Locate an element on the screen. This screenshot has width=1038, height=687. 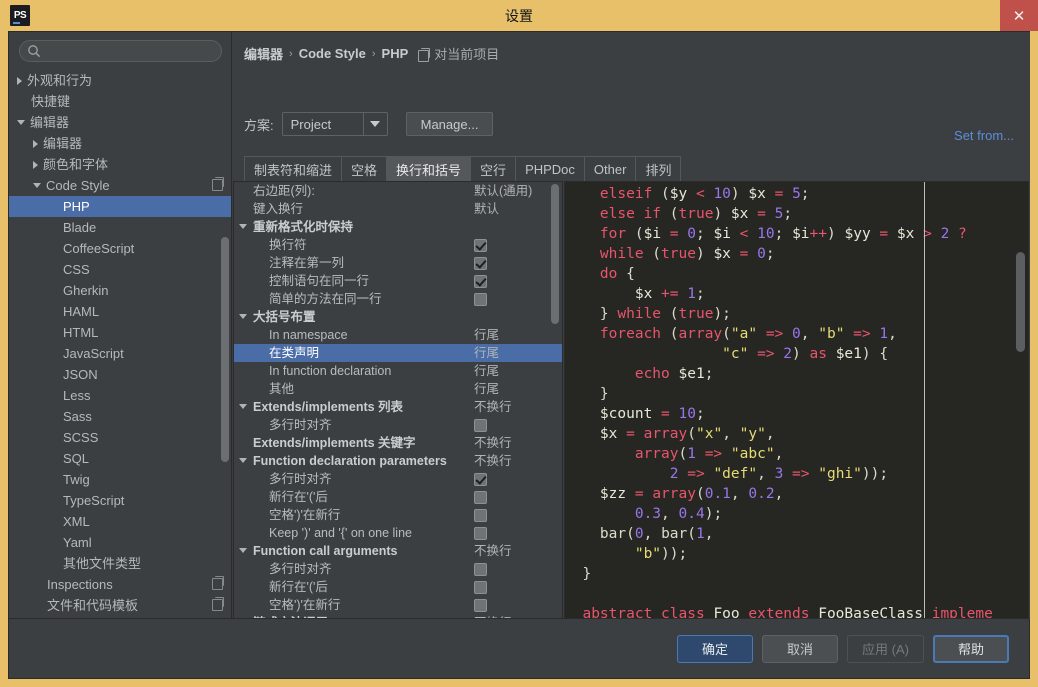
sidebar-item-html: HTML is located at coordinates (120, 332).